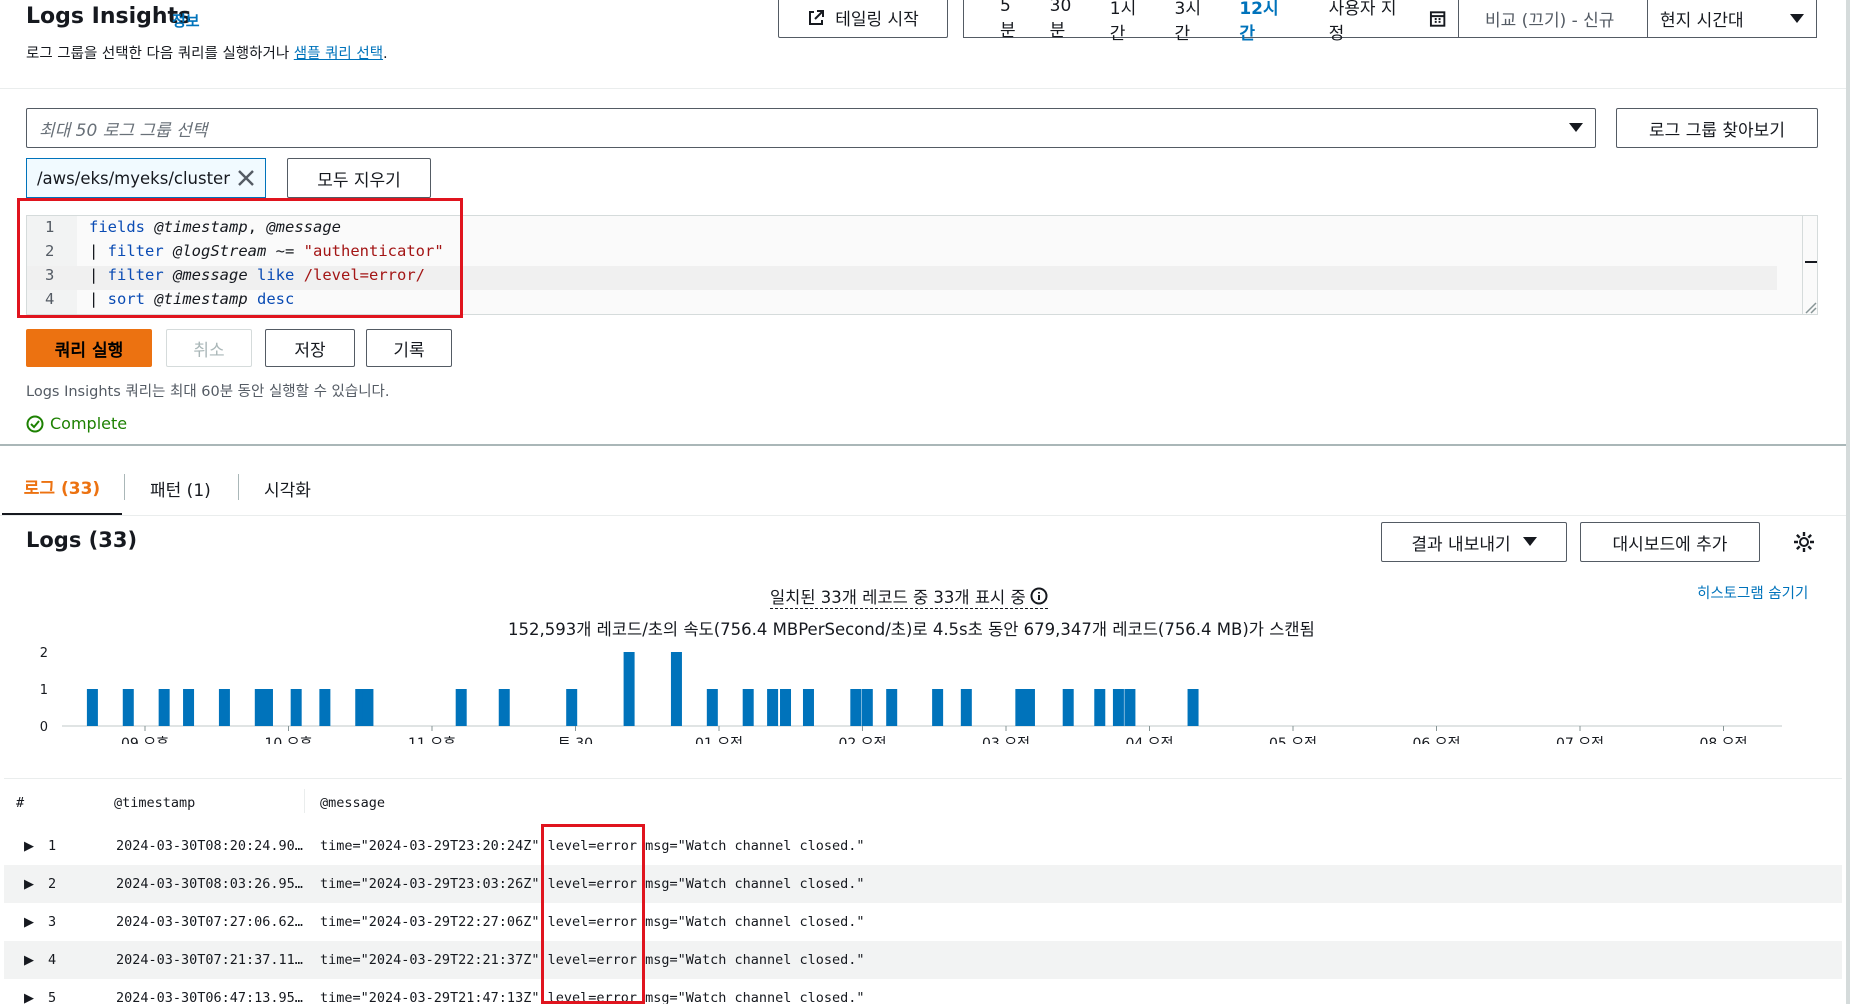  What do you see at coordinates (1265, 22) in the screenshot?
I see `range-12h: 12시간` at bounding box center [1265, 22].